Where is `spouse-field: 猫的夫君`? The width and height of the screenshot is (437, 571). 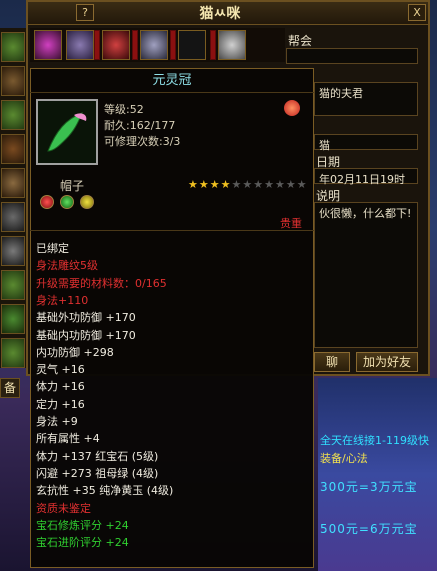 spouse-field: 猫的夫君 is located at coordinates (366, 99).